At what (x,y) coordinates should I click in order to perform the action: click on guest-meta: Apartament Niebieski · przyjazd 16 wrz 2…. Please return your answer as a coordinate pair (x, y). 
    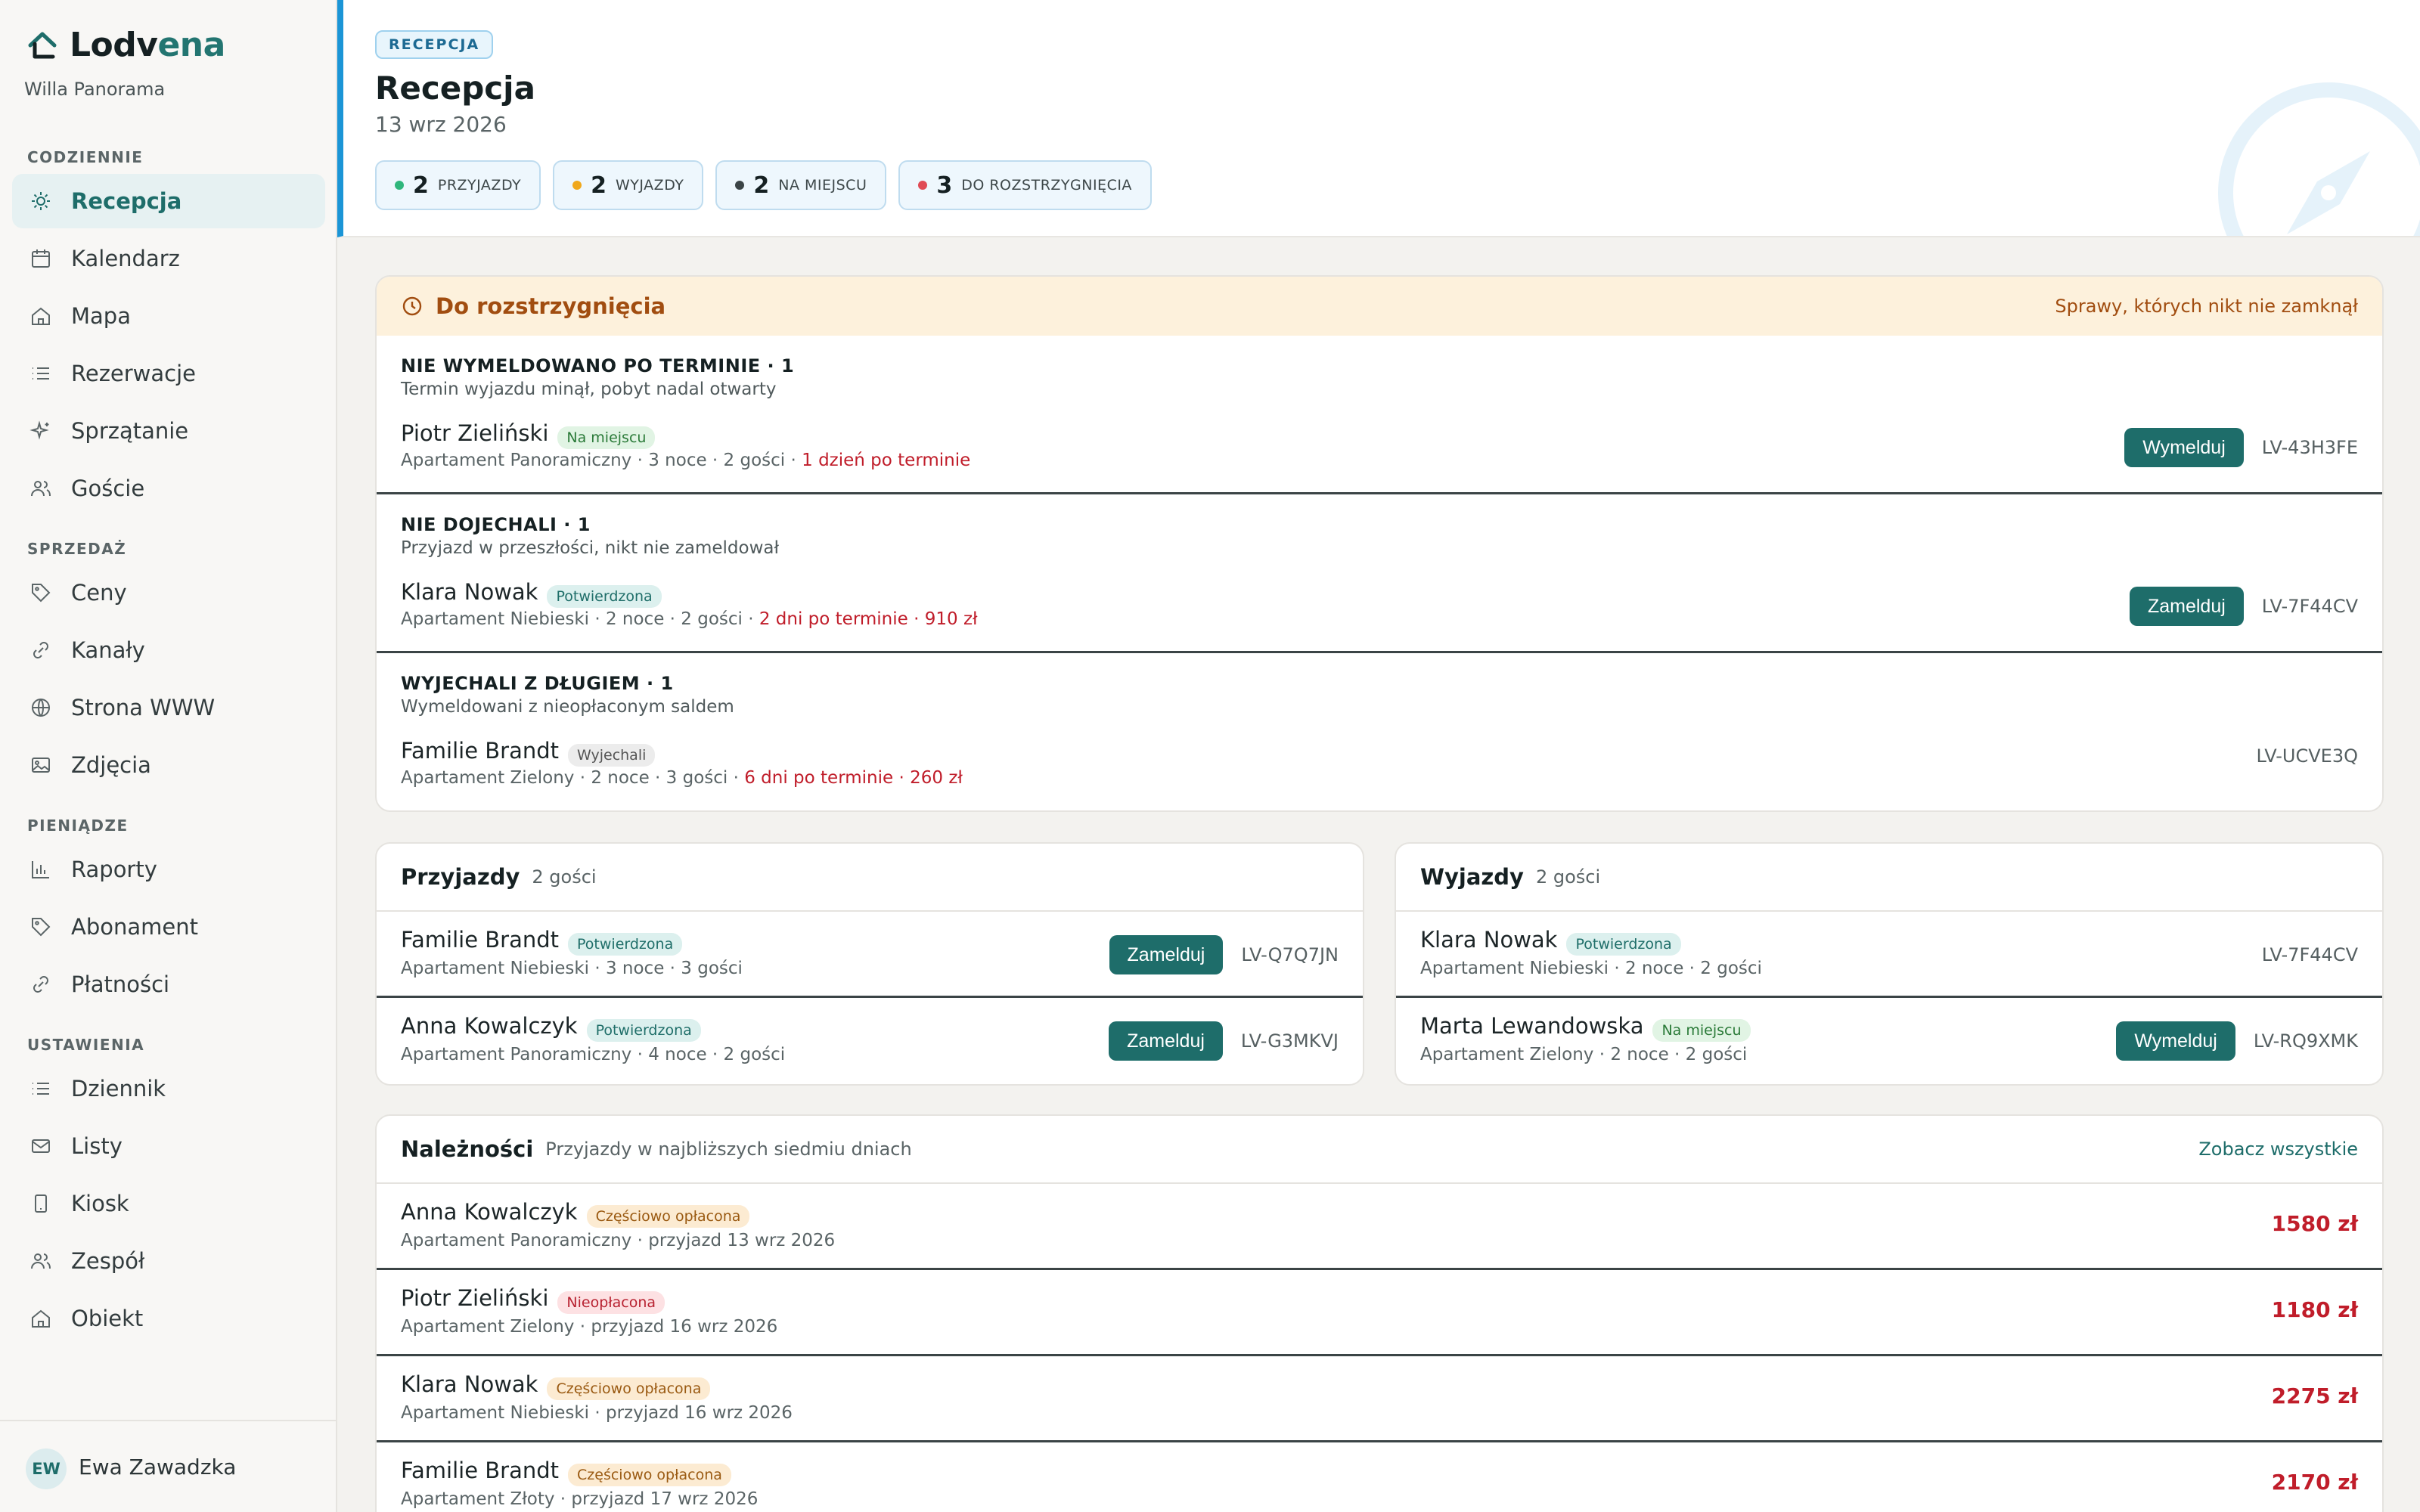
    Looking at the image, I should click on (597, 1413).